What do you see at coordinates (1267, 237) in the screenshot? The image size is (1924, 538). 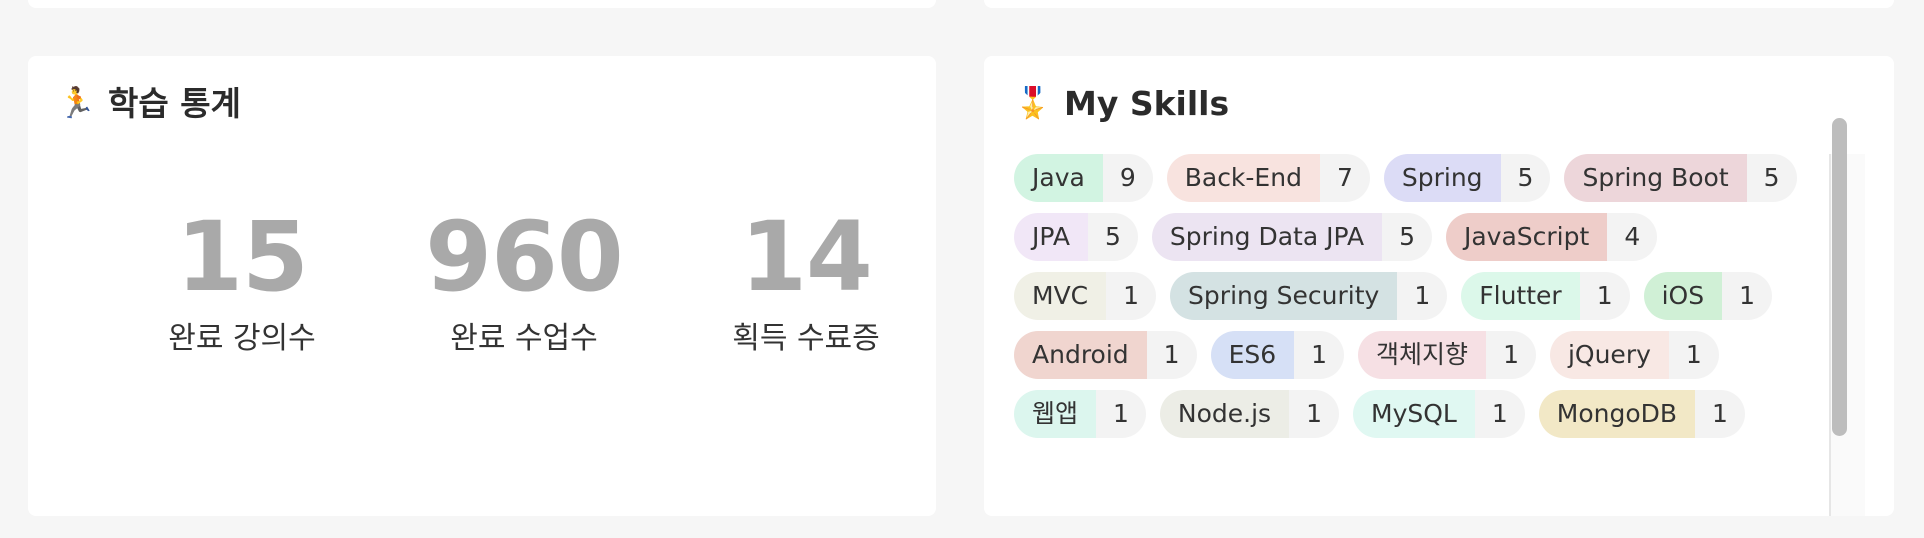 I see `skill-tag-name: Spring Data JPA` at bounding box center [1267, 237].